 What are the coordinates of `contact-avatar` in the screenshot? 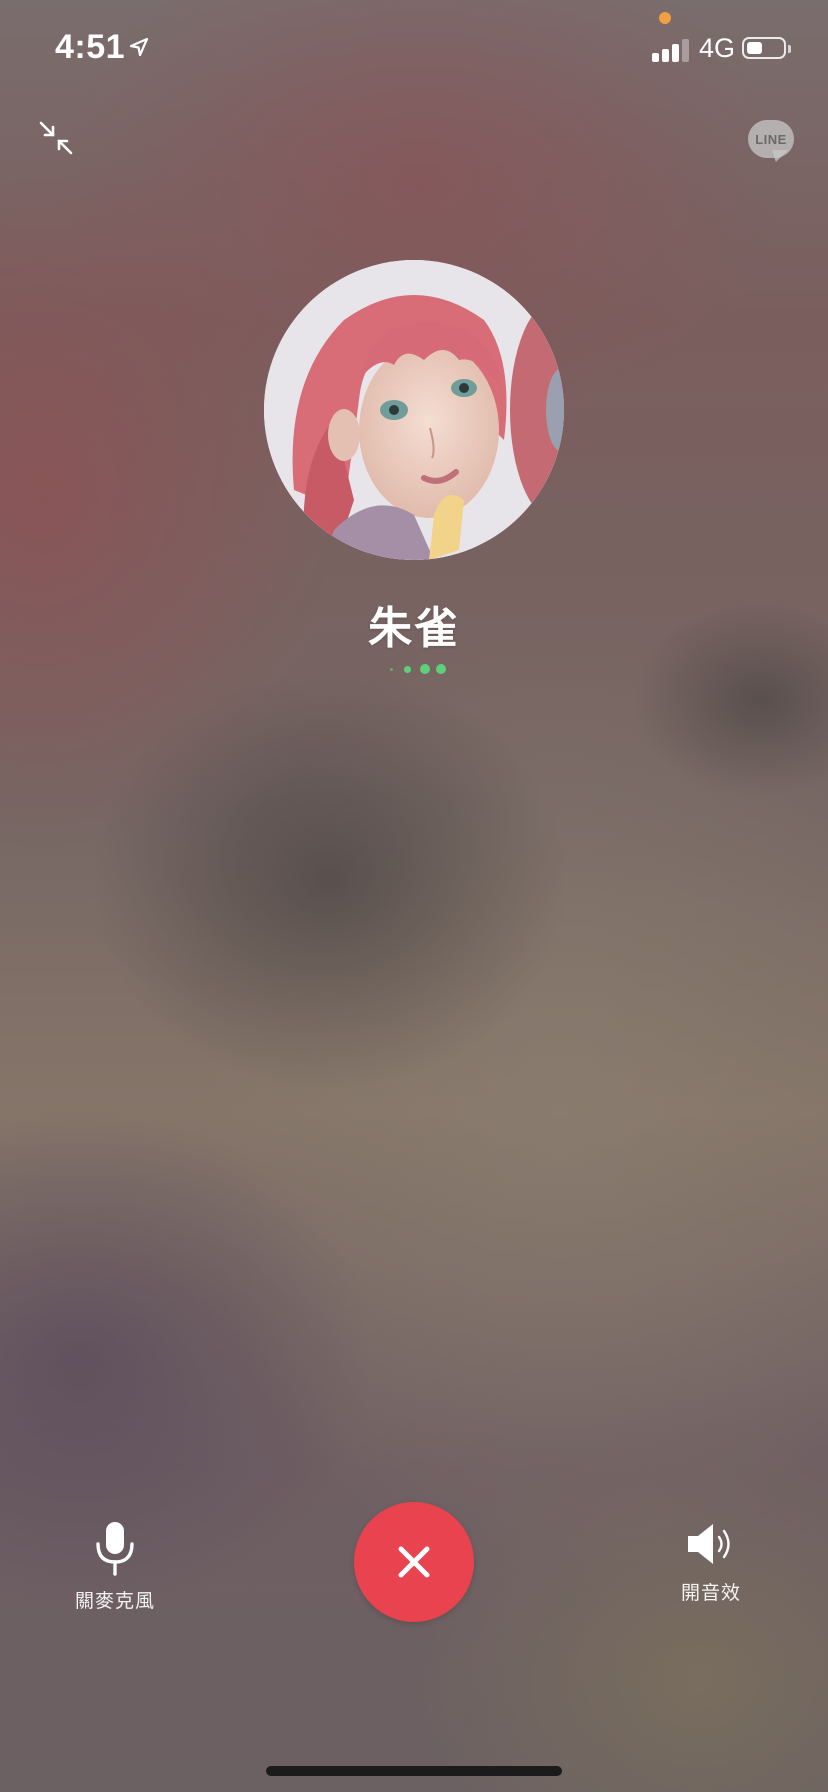 It's located at (414, 410).